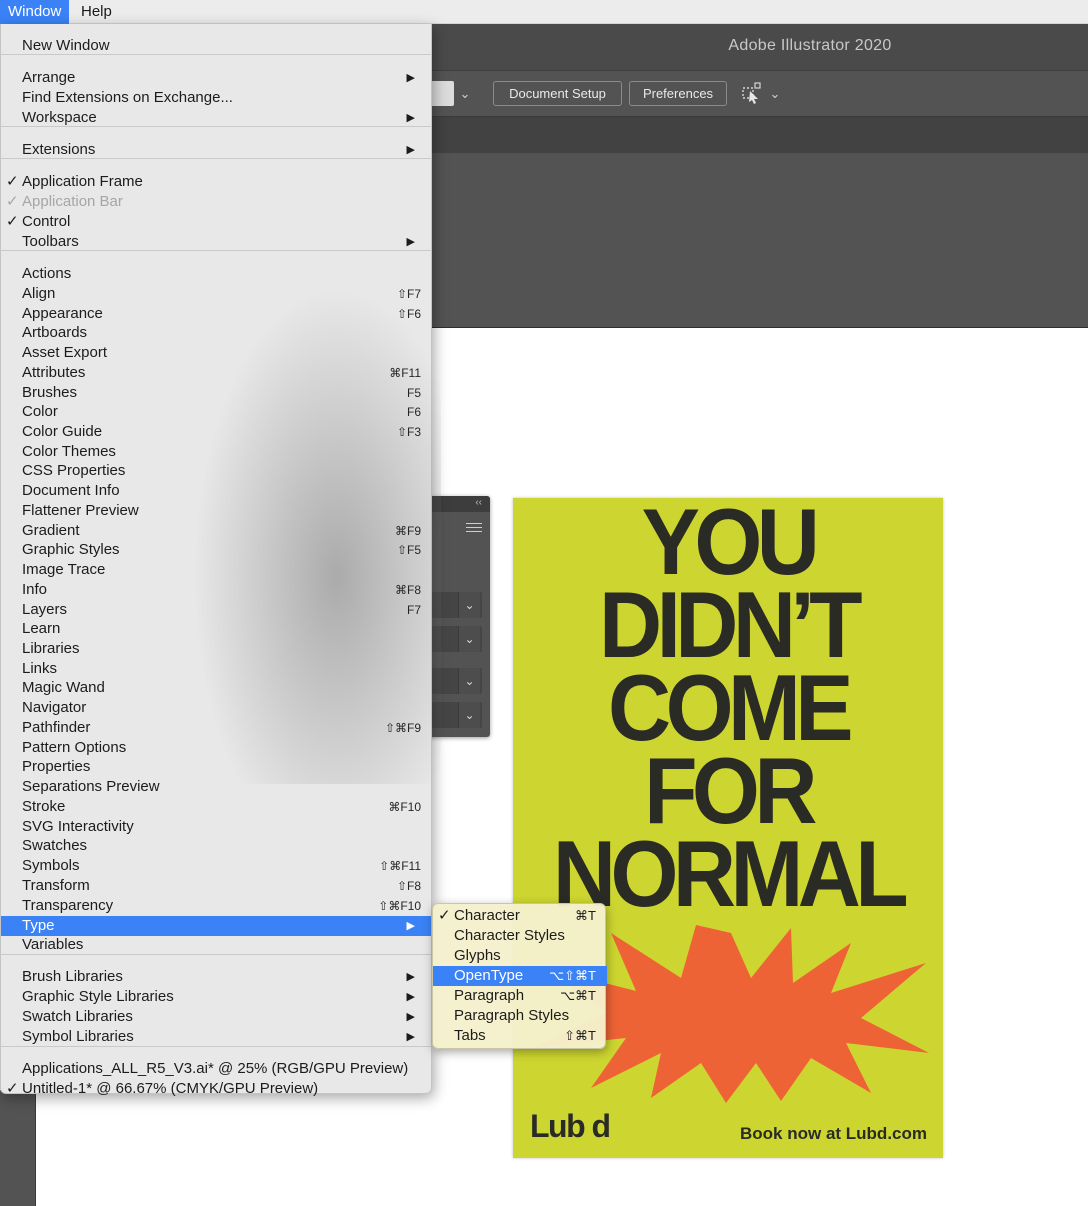  What do you see at coordinates (216, 202) in the screenshot?
I see `menu-item-application-bar: ✓ Application Bar` at bounding box center [216, 202].